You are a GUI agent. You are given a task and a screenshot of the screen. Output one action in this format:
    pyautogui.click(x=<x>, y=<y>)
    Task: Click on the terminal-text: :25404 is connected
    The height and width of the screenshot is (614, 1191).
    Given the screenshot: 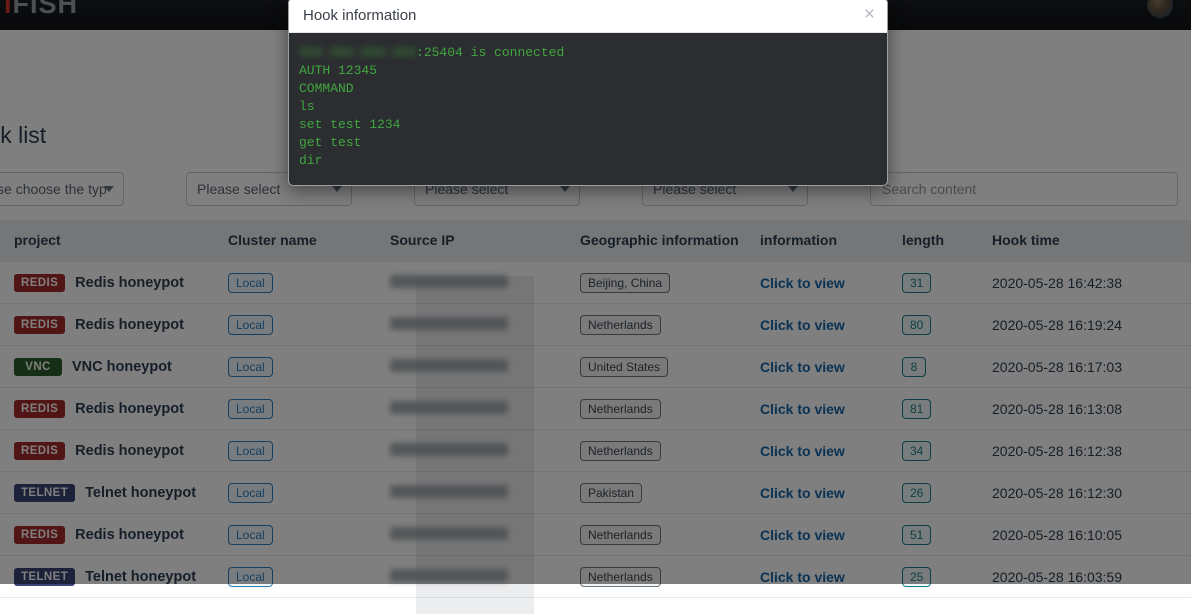 What is the action you would take?
    pyautogui.click(x=490, y=52)
    